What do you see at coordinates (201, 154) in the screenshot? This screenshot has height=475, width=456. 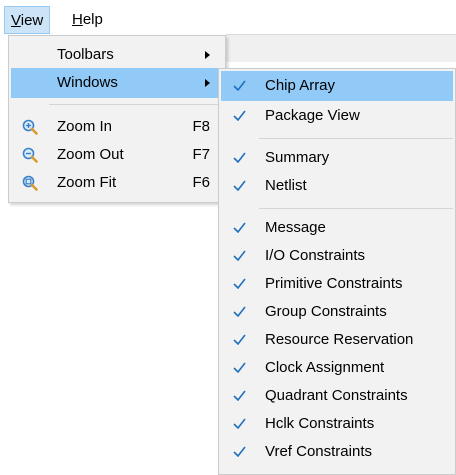 I see `menu-item-zoom-out-shortcut: F7` at bounding box center [201, 154].